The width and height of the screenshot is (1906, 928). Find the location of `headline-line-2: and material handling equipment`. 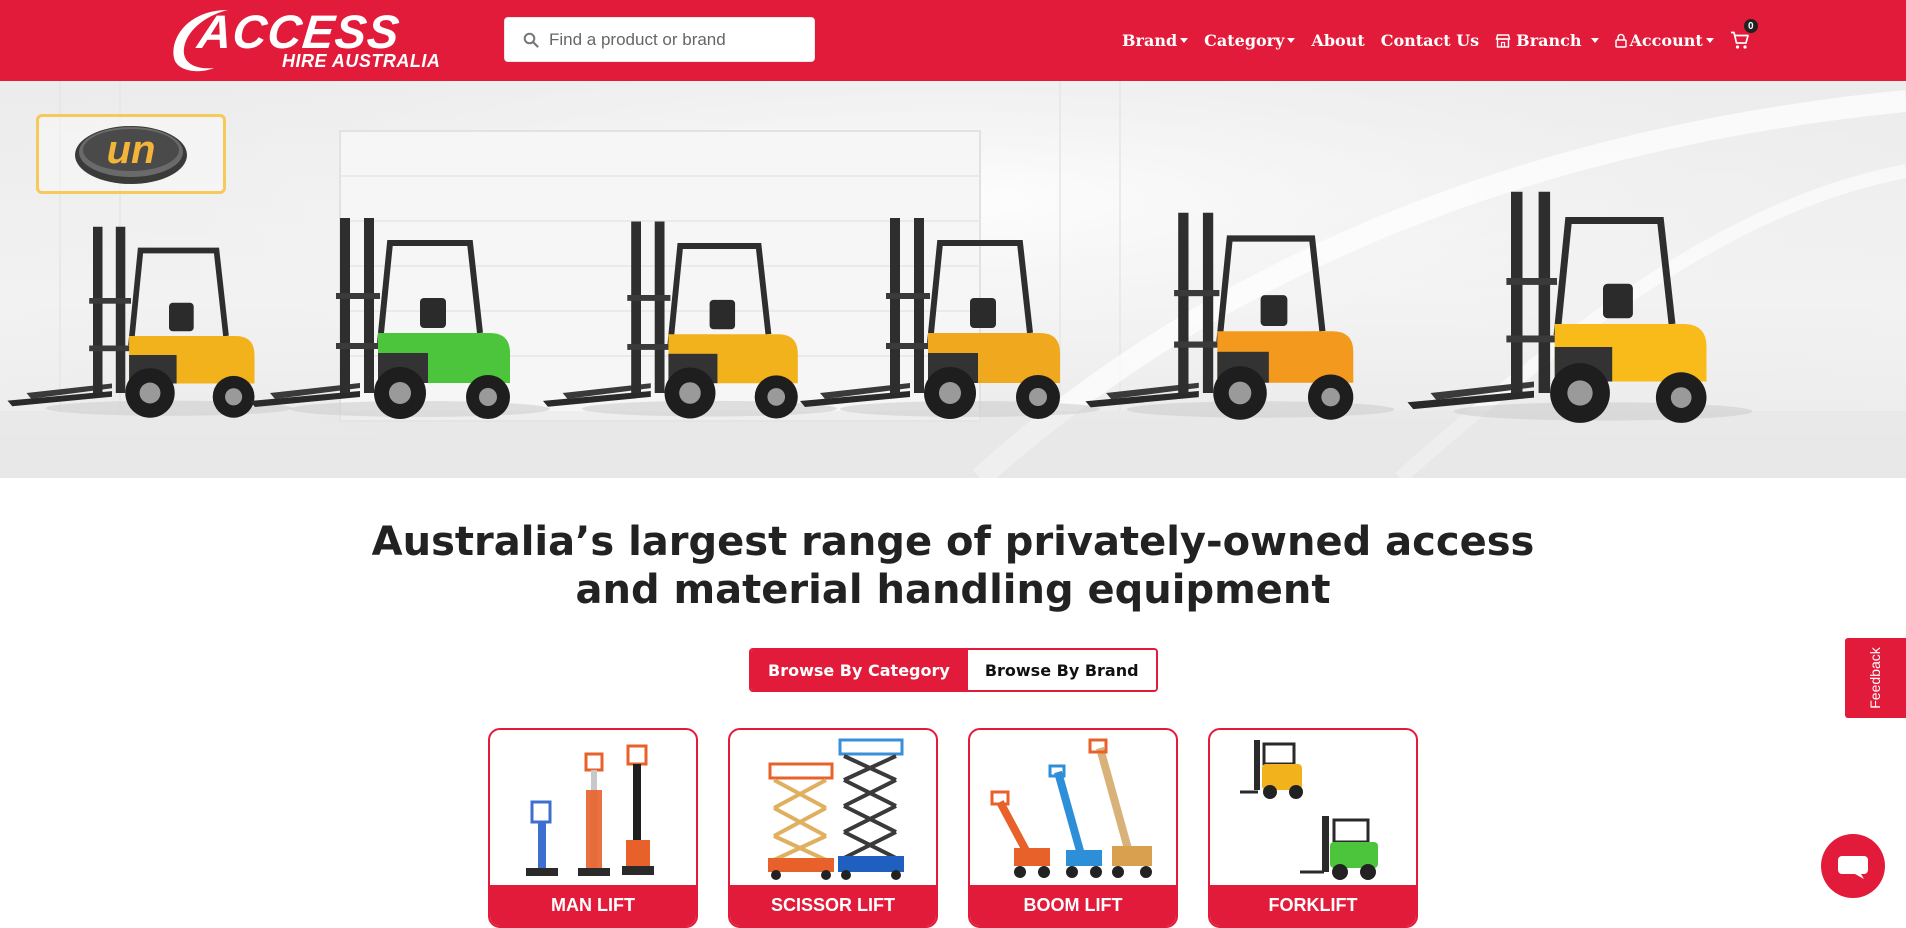

headline-line-2: and material handling equipment is located at coordinates (953, 590).